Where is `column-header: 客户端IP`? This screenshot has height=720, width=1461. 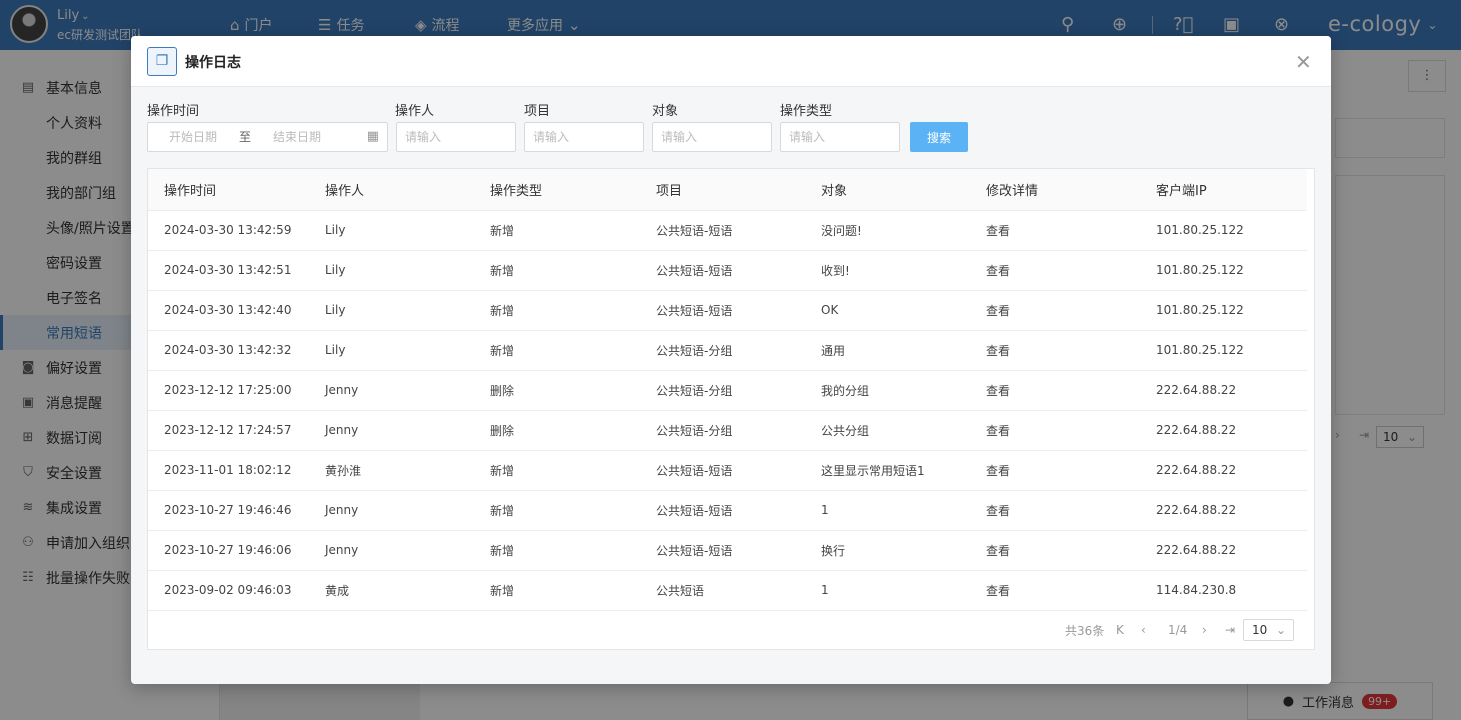
column-header: 客户端IP is located at coordinates (1223, 190).